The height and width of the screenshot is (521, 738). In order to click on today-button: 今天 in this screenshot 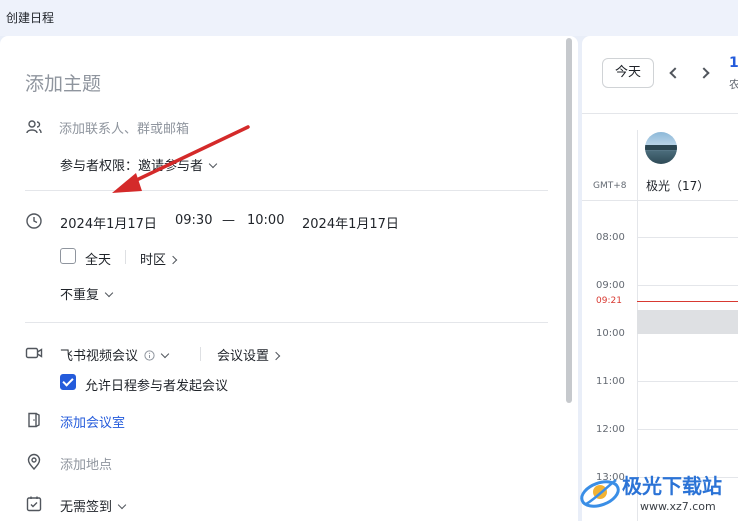, I will do `click(628, 73)`.